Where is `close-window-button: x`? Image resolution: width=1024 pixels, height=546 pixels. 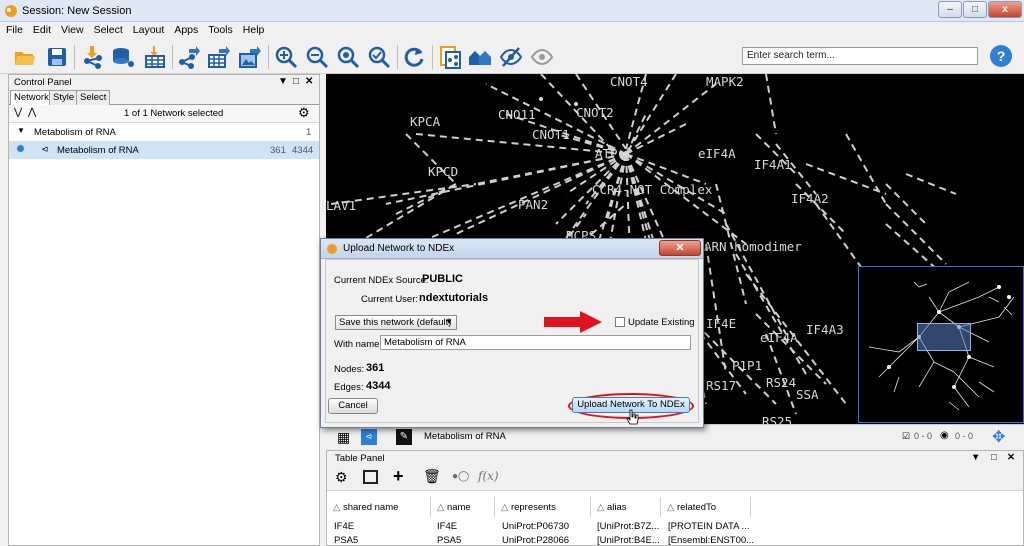 close-window-button: x is located at coordinates (1005, 9).